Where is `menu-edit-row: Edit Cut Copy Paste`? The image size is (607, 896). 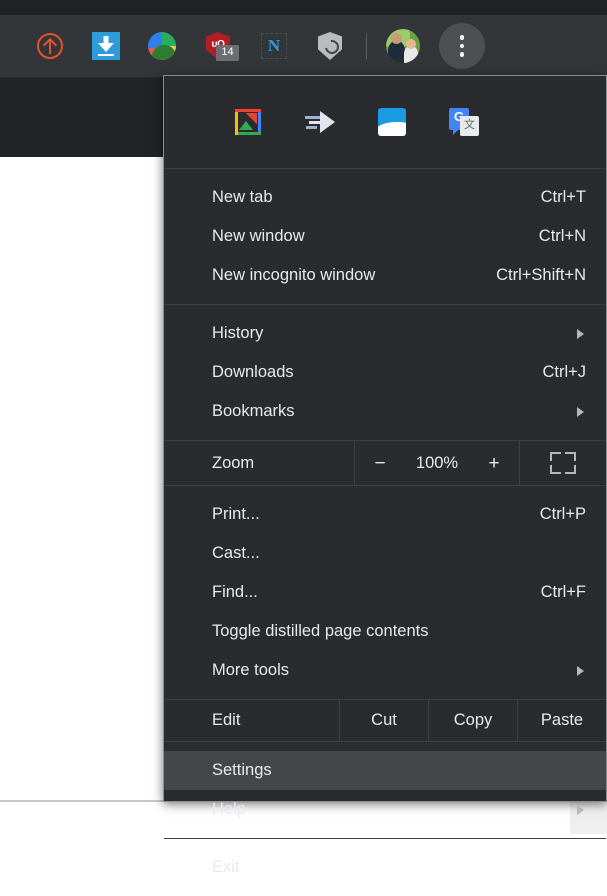
menu-edit-row: Edit Cut Copy Paste is located at coordinates (385, 720).